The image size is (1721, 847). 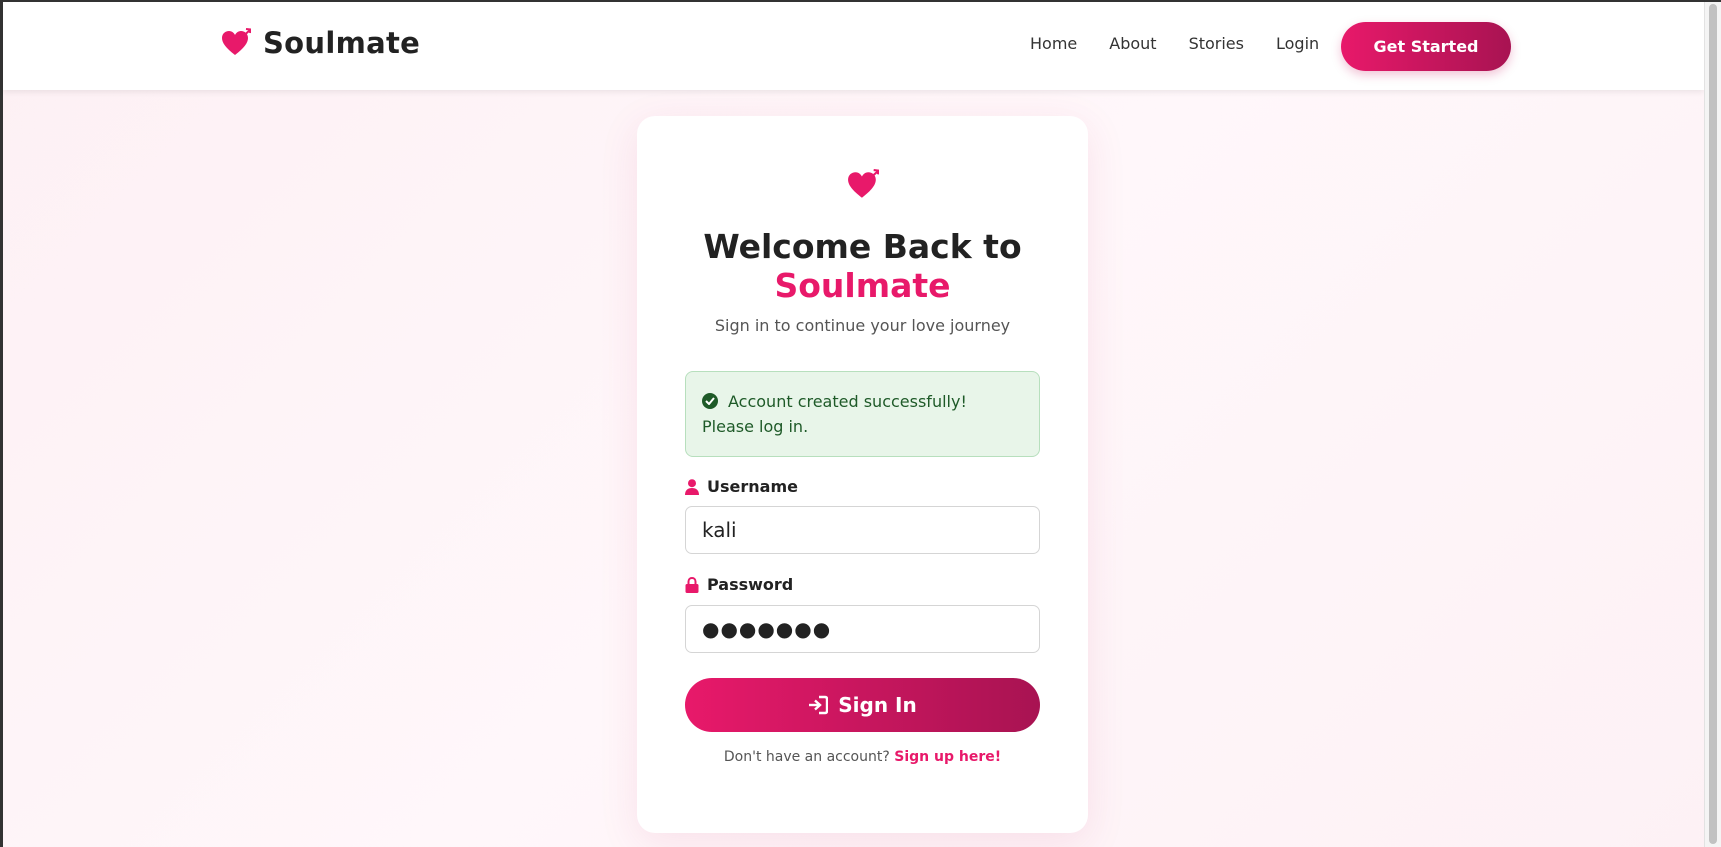 What do you see at coordinates (862, 325) in the screenshot?
I see `page-subtitle: Sign in to continue your love journey` at bounding box center [862, 325].